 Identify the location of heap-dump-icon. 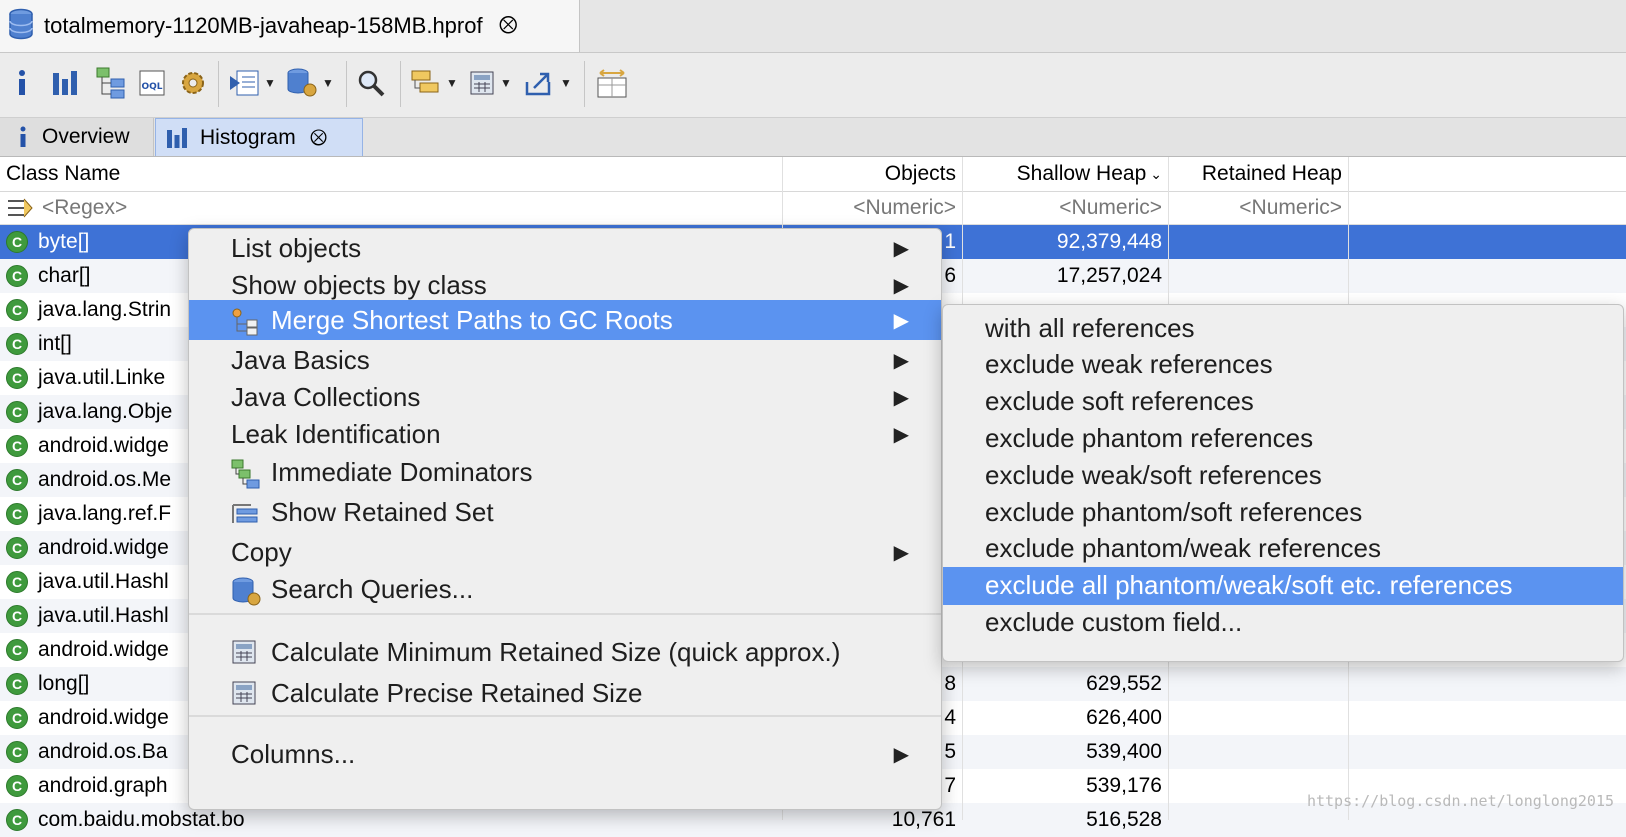
(21, 26).